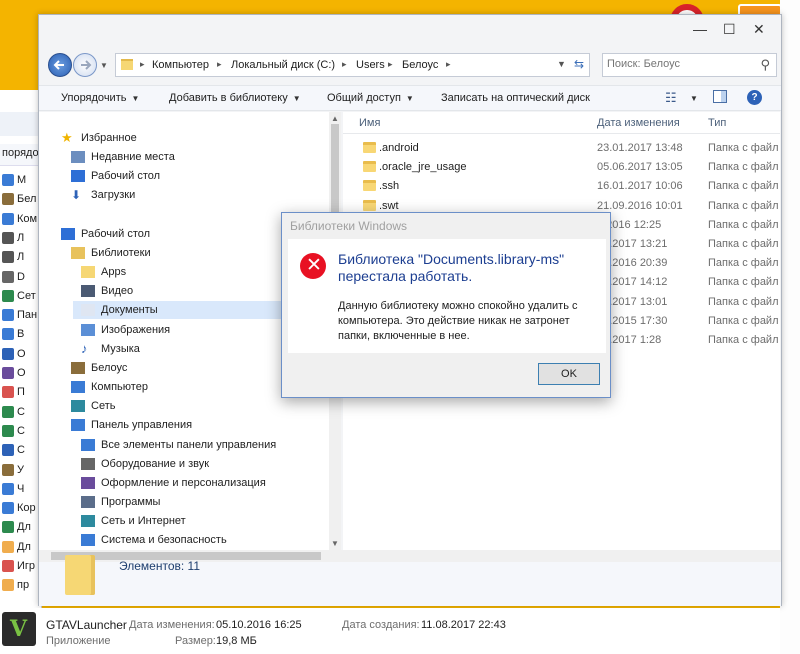 The width and height of the screenshot is (800, 654). I want to click on column-type: Тип, so click(717, 123).